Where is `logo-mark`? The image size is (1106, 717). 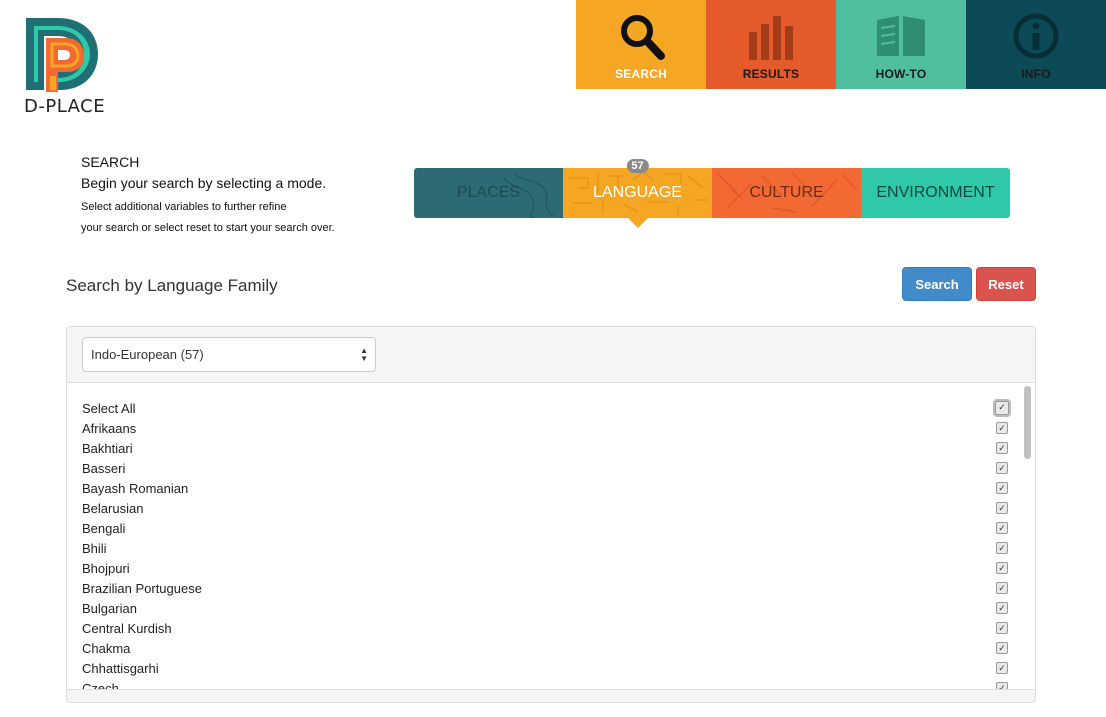 logo-mark is located at coordinates (62, 55).